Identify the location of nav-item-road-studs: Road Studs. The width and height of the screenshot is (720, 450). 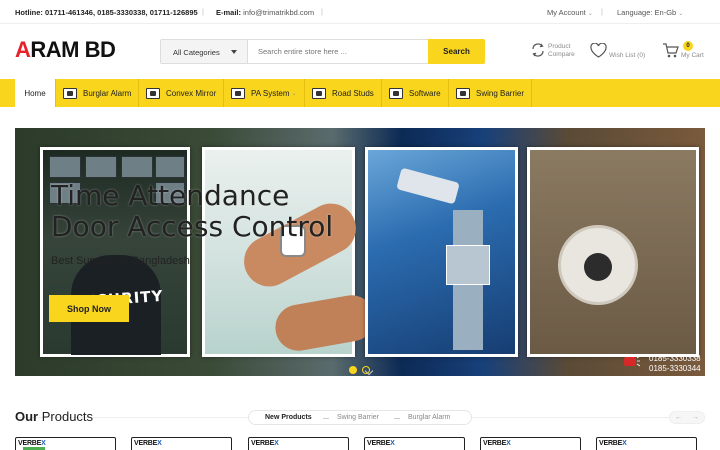
(343, 93).